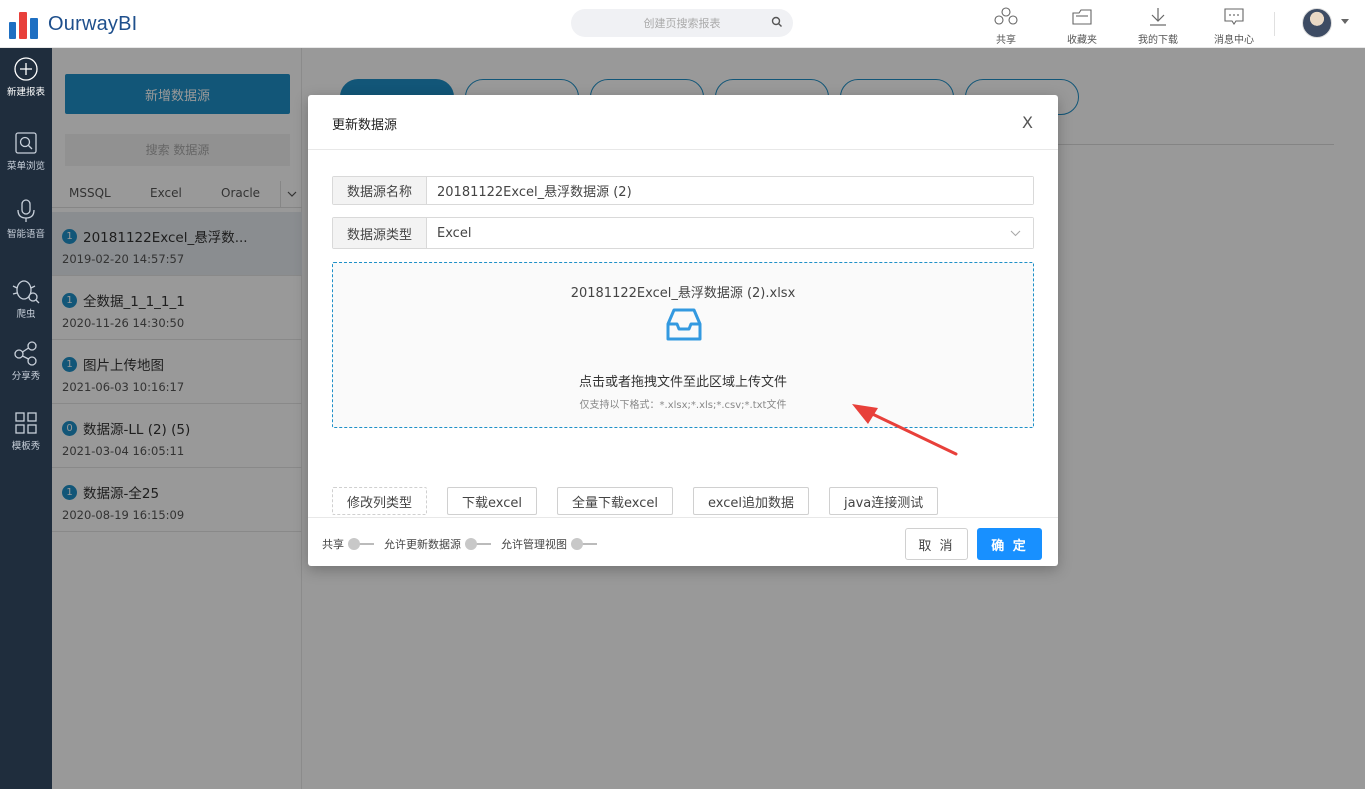 The width and height of the screenshot is (1365, 789). What do you see at coordinates (1158, 40) in the screenshot?
I see `downloads-label: 我的下载` at bounding box center [1158, 40].